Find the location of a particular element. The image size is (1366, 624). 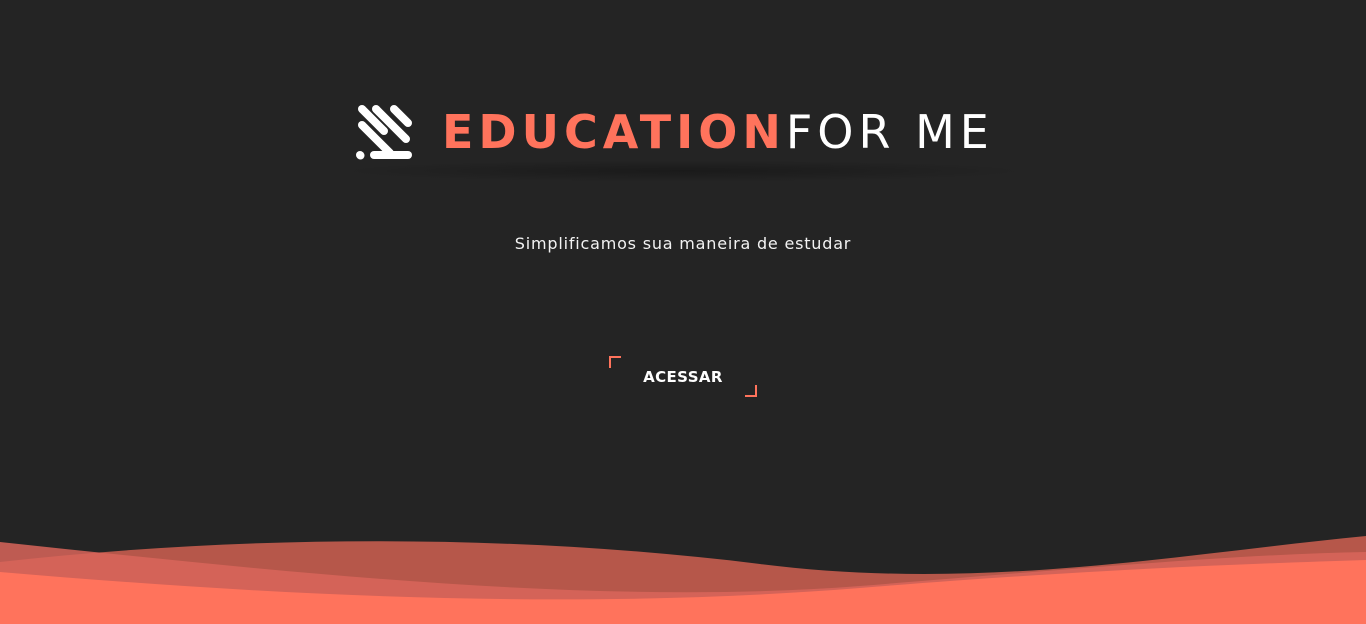

access-button: ACESSAR is located at coordinates (683, 376).